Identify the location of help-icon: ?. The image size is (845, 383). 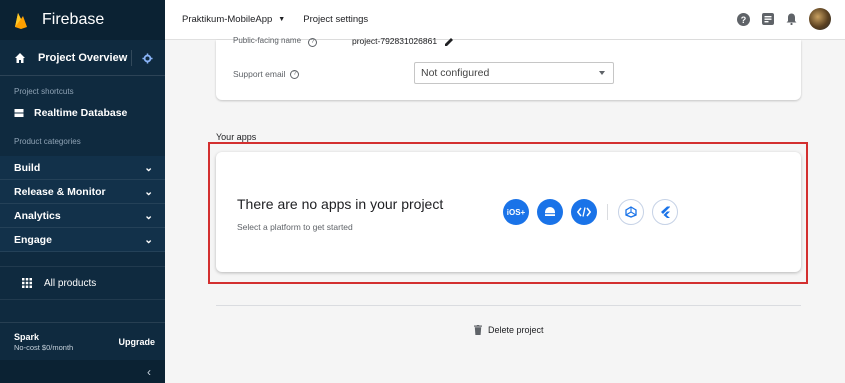
(743, 19).